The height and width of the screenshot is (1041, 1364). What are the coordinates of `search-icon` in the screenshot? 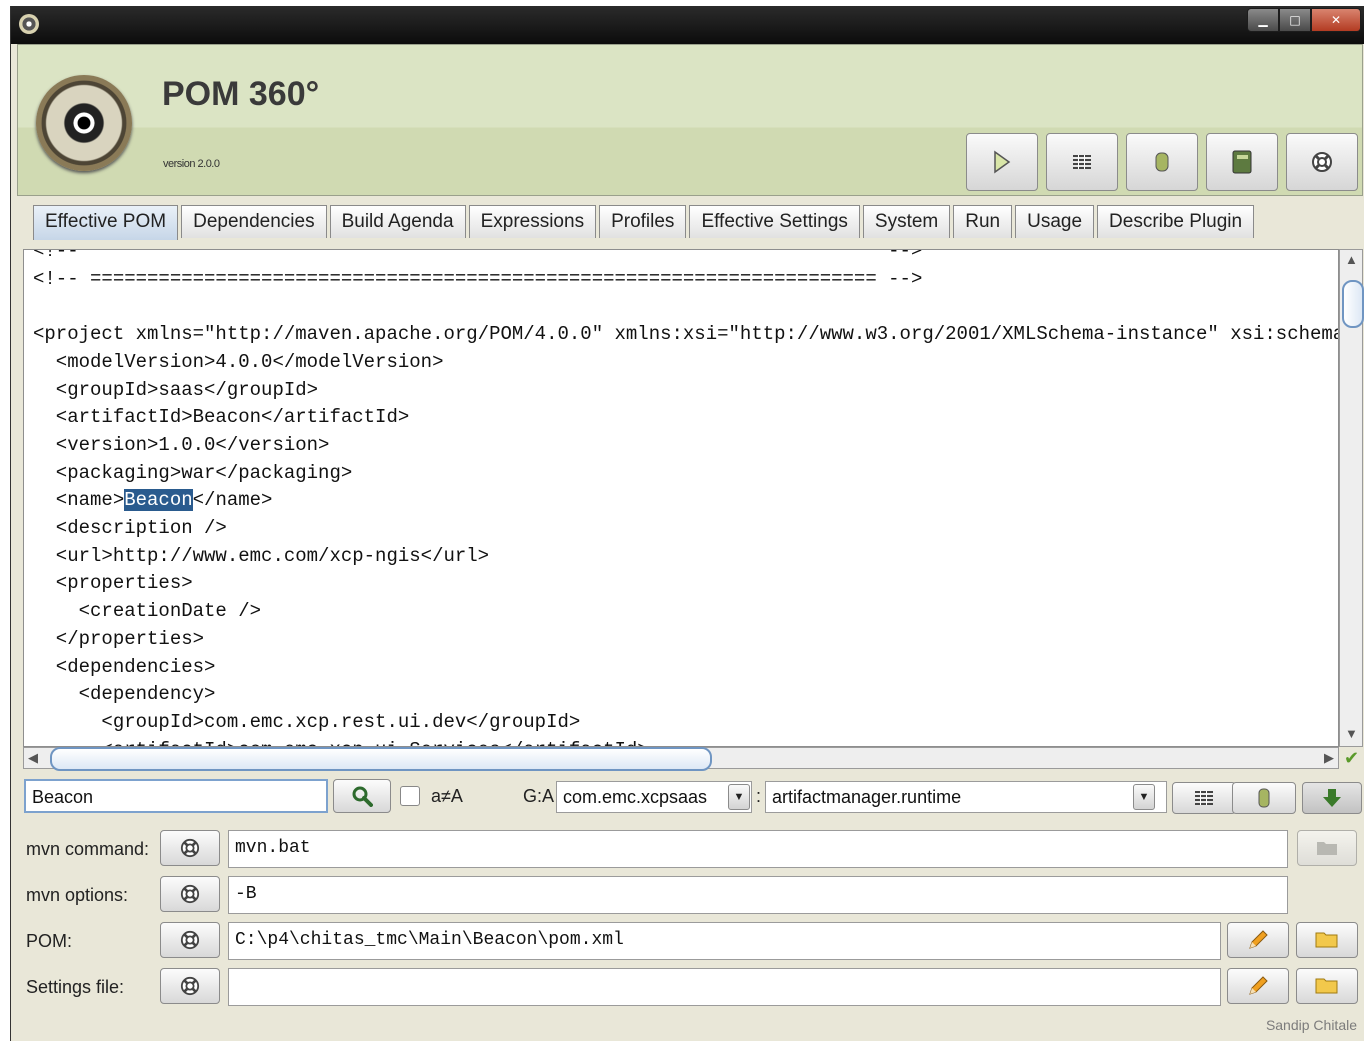 It's located at (362, 796).